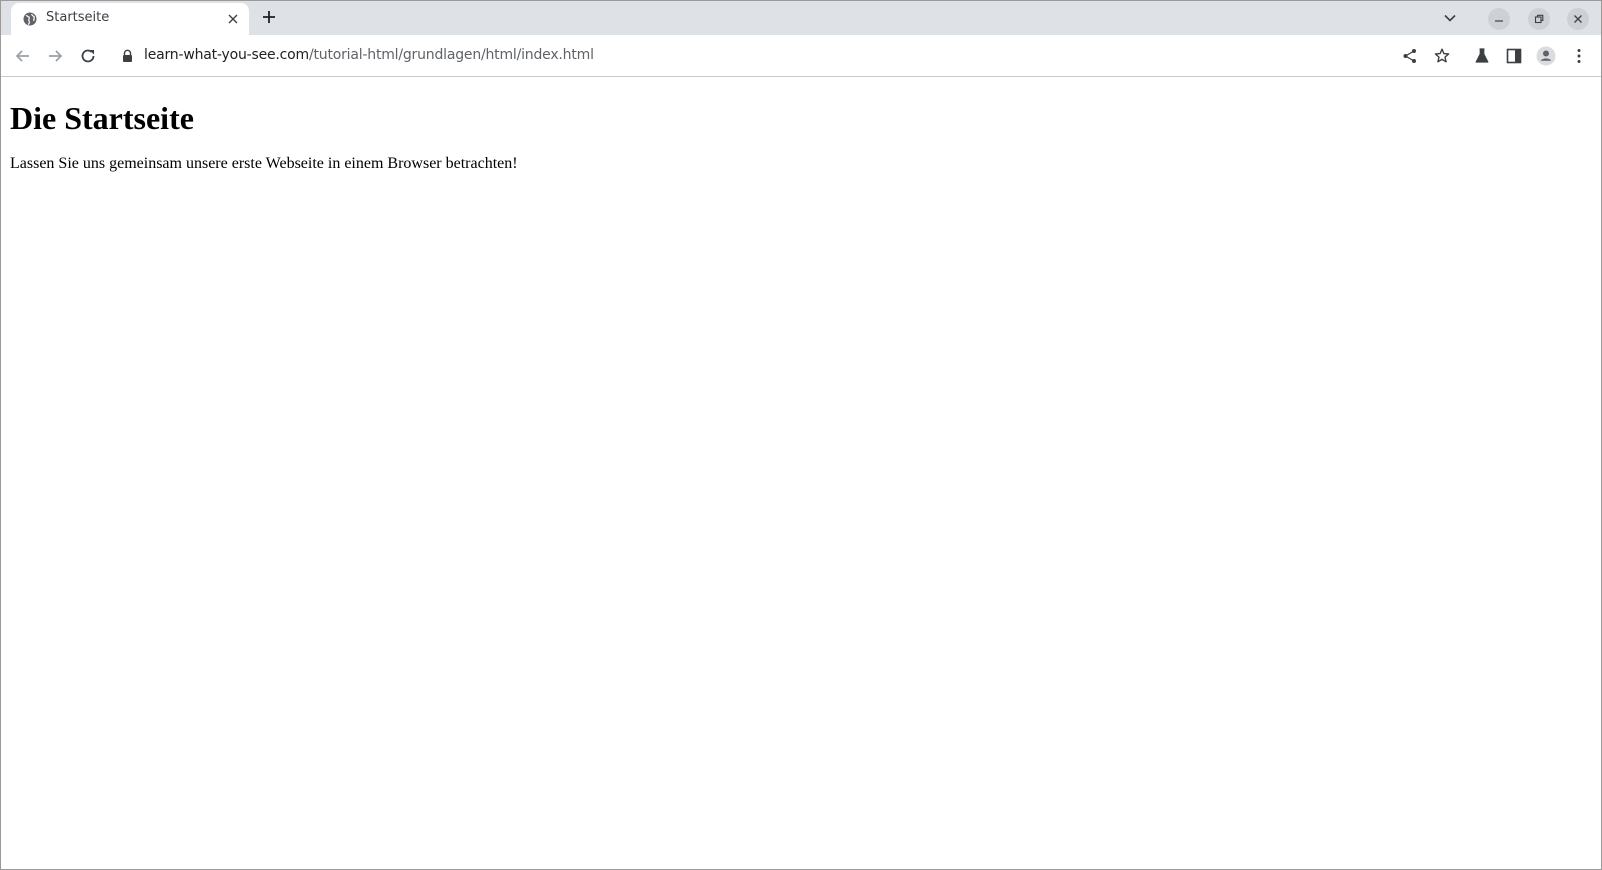 The width and height of the screenshot is (1602, 870). What do you see at coordinates (1546, 56) in the screenshot?
I see `profile-icon` at bounding box center [1546, 56].